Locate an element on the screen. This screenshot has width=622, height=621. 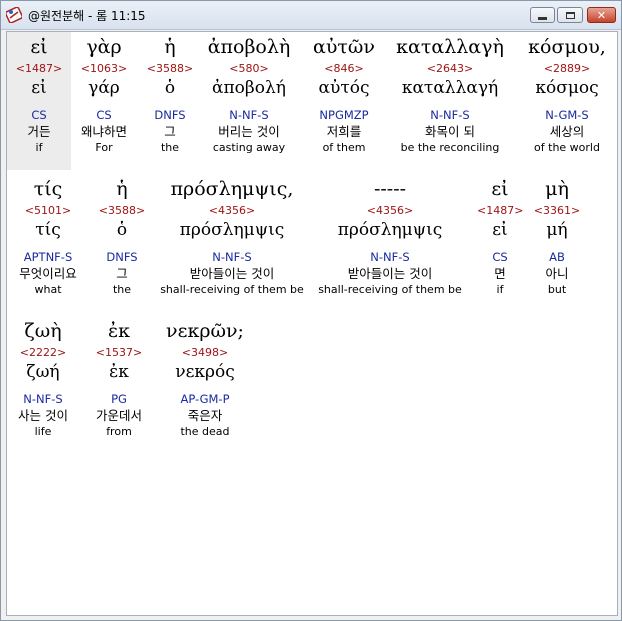
english-gloss: of the world is located at coordinates (567, 147).